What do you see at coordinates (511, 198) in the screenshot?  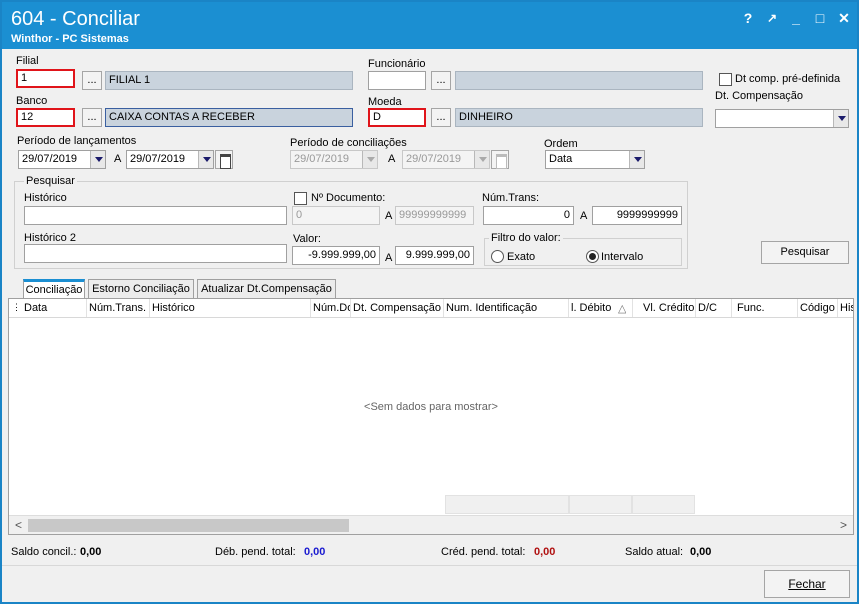 I see `num-trans-label: Núm.Trans:` at bounding box center [511, 198].